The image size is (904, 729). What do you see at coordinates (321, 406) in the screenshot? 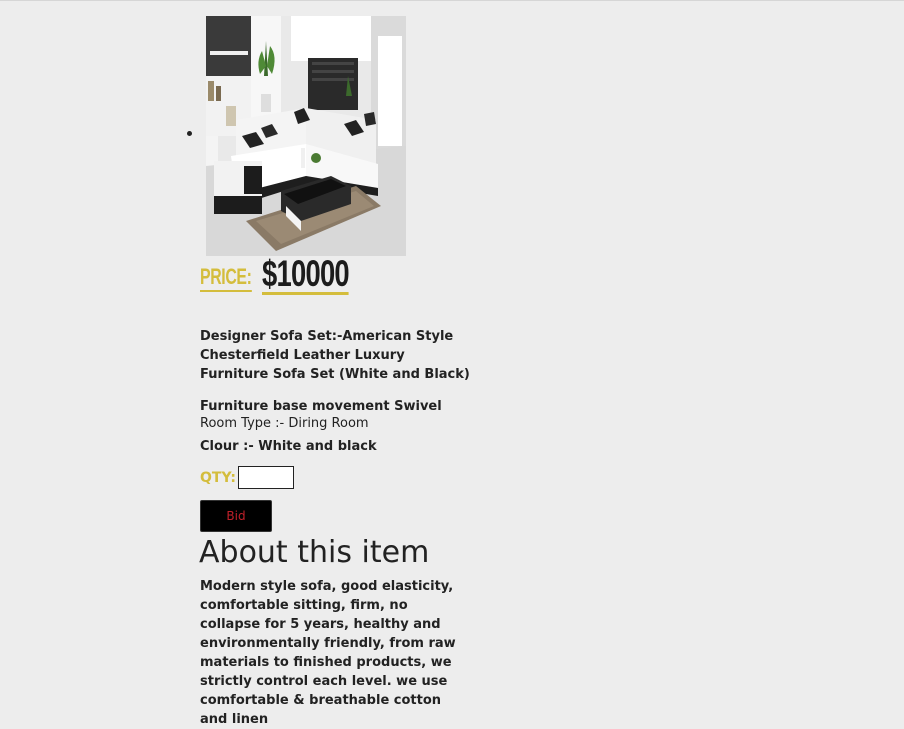
I see `spec-base-movement: Furniture base movement Swivel` at bounding box center [321, 406].